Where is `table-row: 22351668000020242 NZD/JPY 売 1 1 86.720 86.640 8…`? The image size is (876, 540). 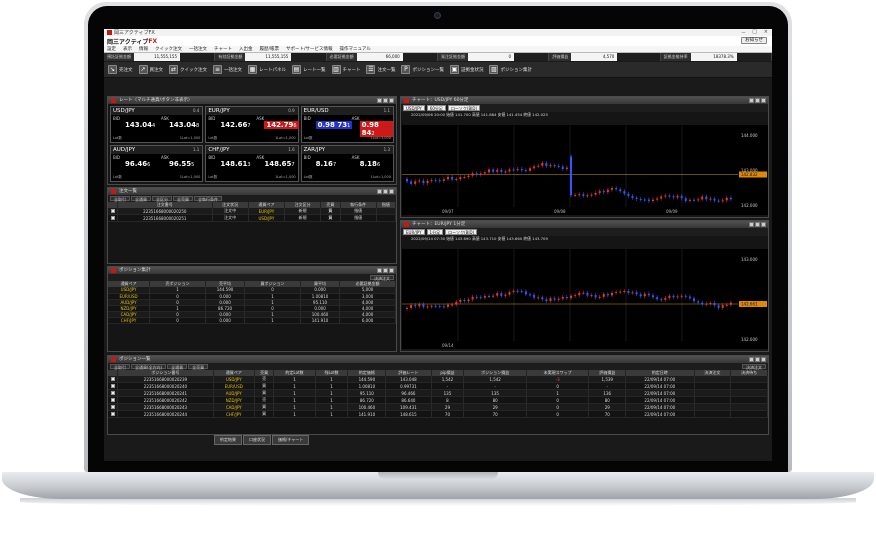 table-row: 22351668000020242 NZD/JPY 売 1 1 86.720 86.640 8… is located at coordinates (438, 400).